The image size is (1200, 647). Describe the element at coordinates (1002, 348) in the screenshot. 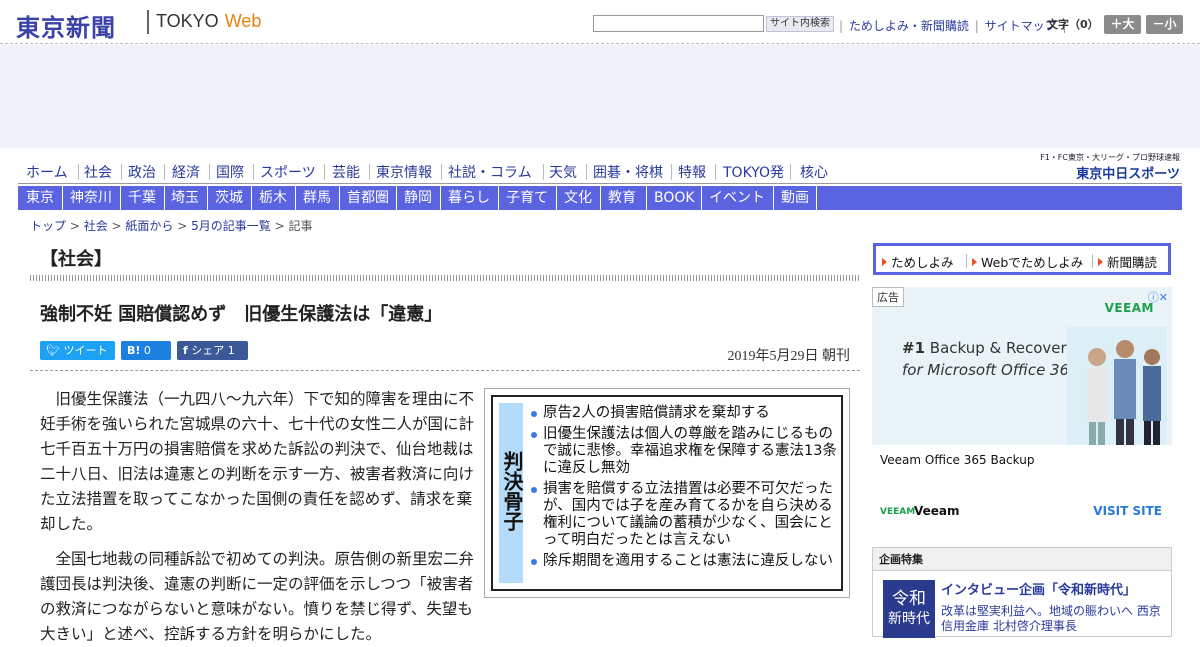

I see `ad-headline-text: Backup & Recovery` at that location.